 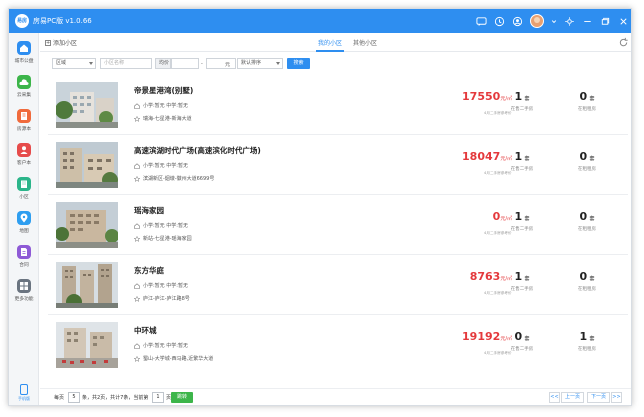 What do you see at coordinates (24, 291) in the screenshot?
I see `sidebar-item-more: 更多功能` at bounding box center [24, 291].